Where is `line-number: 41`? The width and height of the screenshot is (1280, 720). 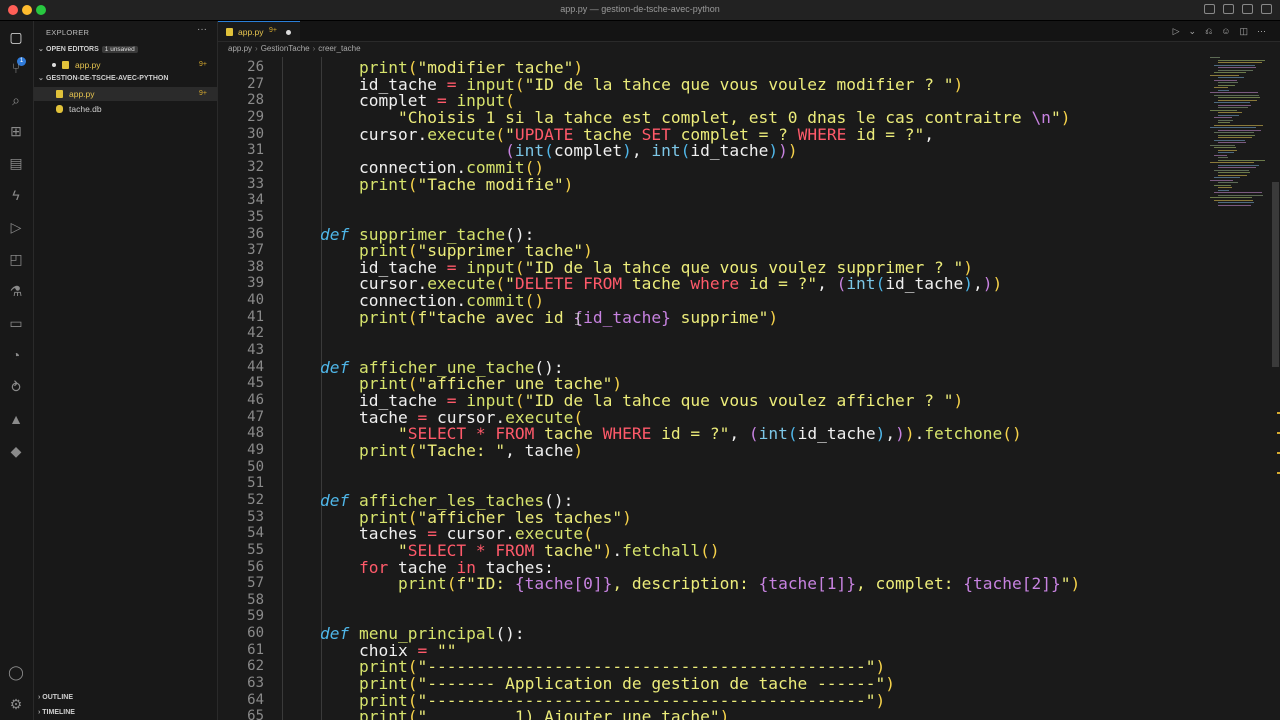
line-number: 41 is located at coordinates (255, 316).